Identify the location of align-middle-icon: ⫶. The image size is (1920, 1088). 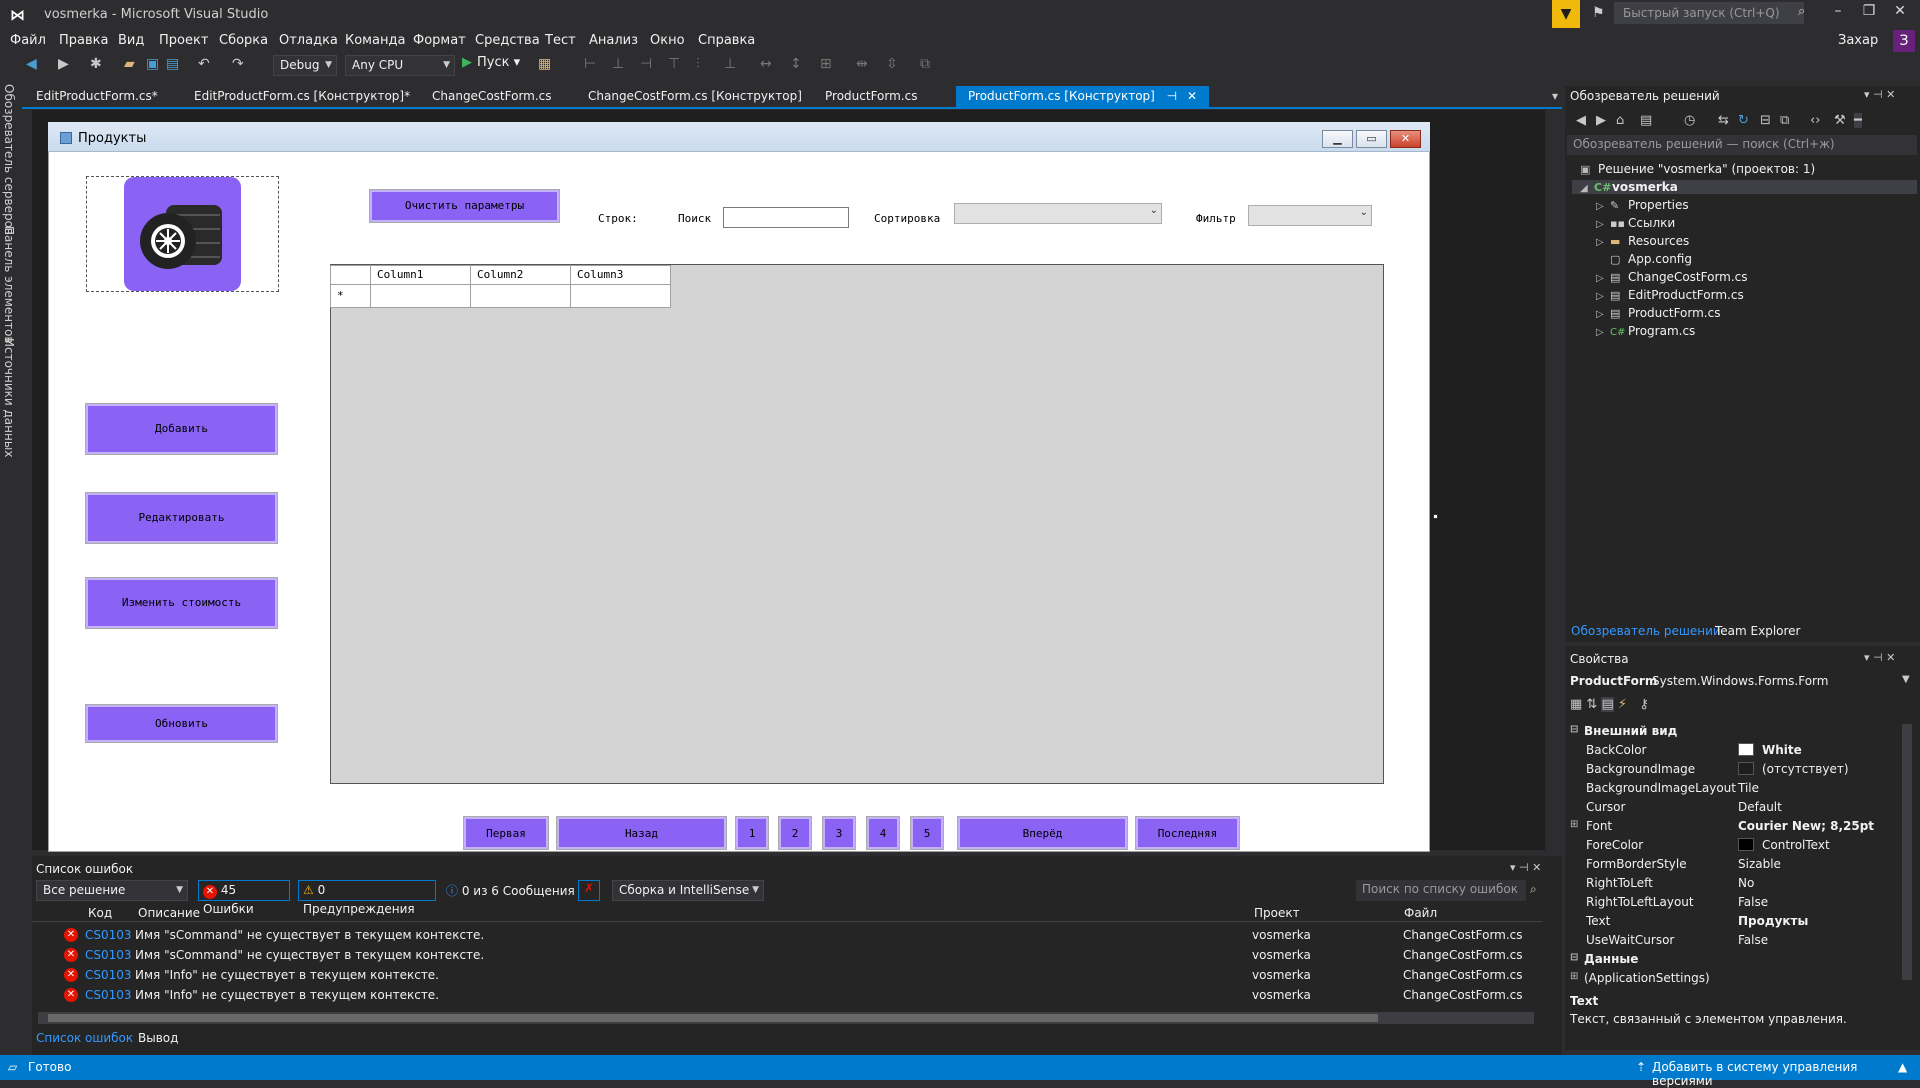
(698, 64).